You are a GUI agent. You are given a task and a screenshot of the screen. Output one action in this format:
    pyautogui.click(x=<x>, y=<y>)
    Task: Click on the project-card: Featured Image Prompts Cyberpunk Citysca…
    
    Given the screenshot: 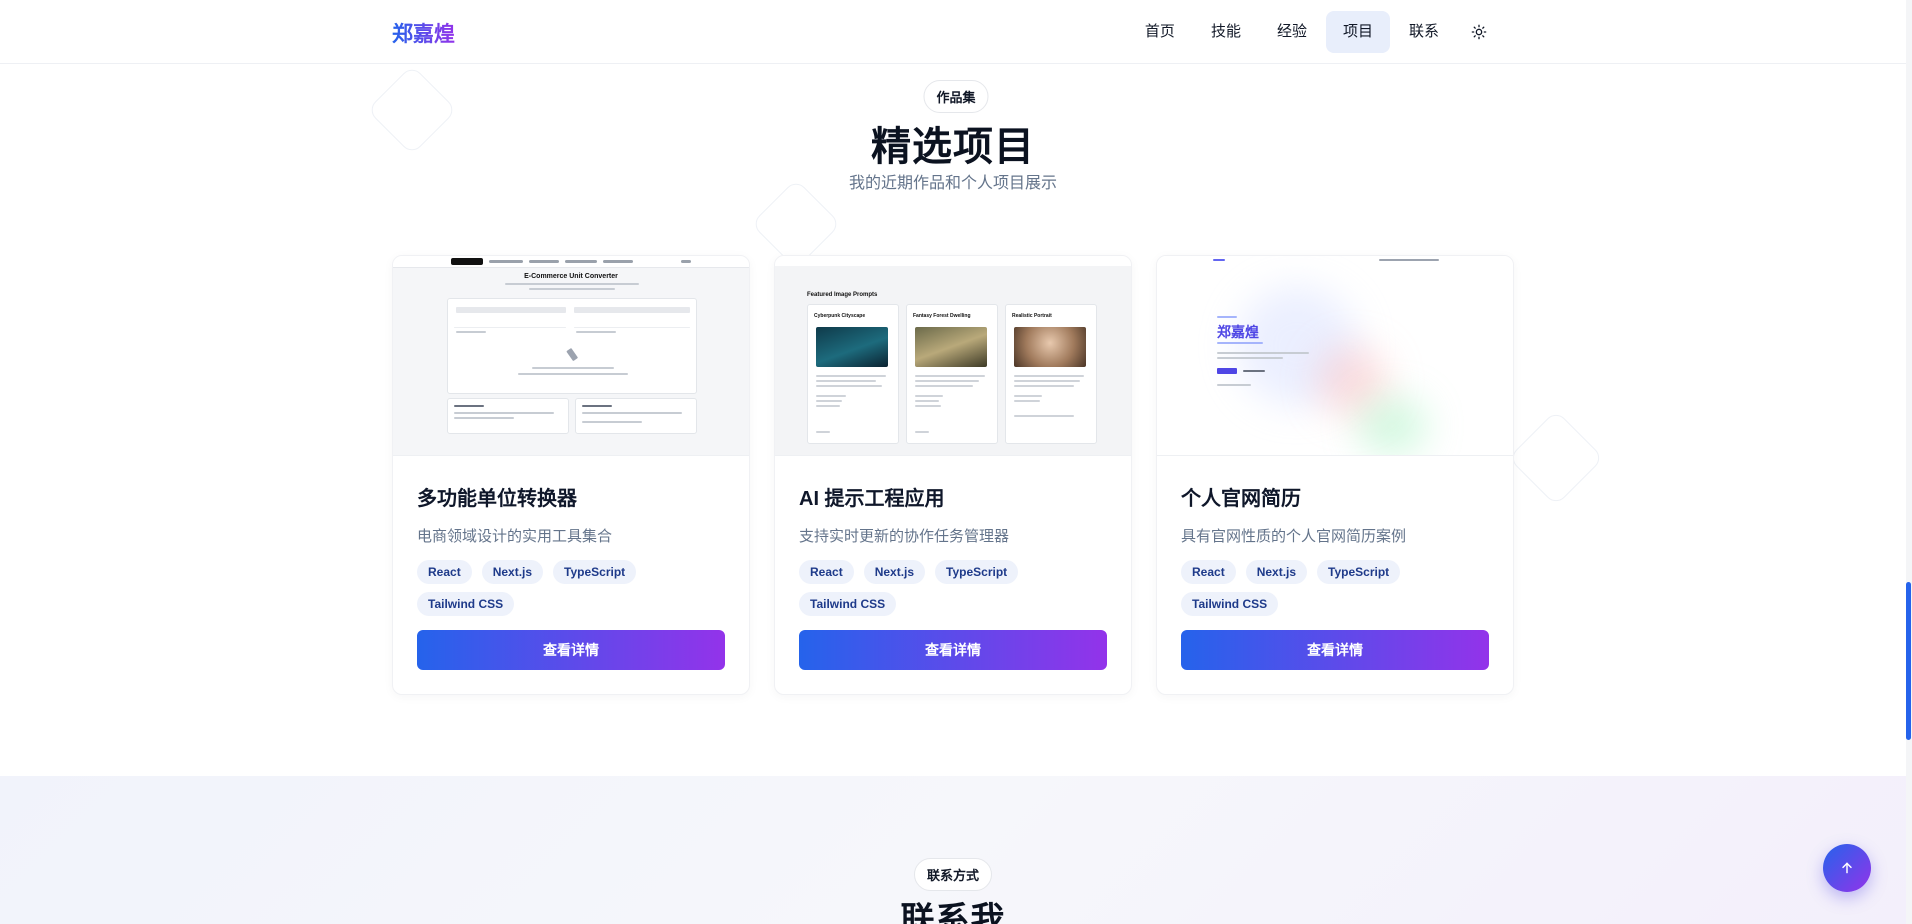 What is the action you would take?
    pyautogui.click(x=953, y=475)
    